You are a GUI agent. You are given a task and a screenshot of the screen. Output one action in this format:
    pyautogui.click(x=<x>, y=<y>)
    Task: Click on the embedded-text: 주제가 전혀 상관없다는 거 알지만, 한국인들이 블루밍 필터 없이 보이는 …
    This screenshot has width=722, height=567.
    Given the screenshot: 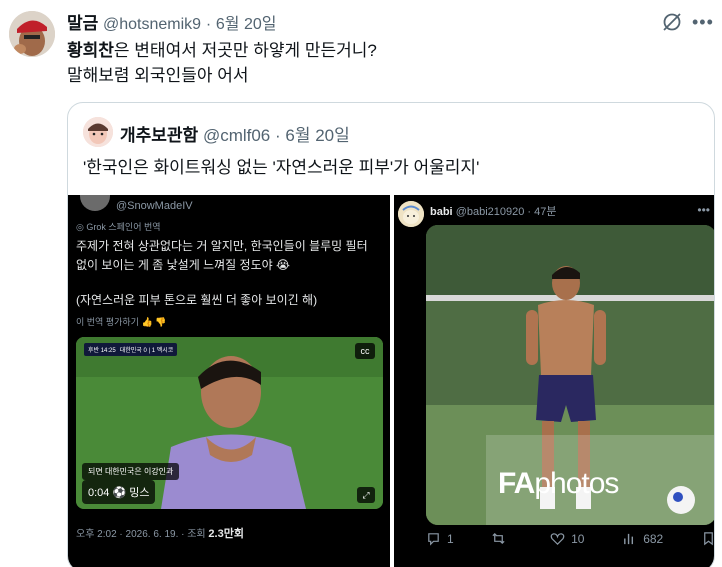 What is the action you would take?
    pyautogui.click(x=228, y=256)
    